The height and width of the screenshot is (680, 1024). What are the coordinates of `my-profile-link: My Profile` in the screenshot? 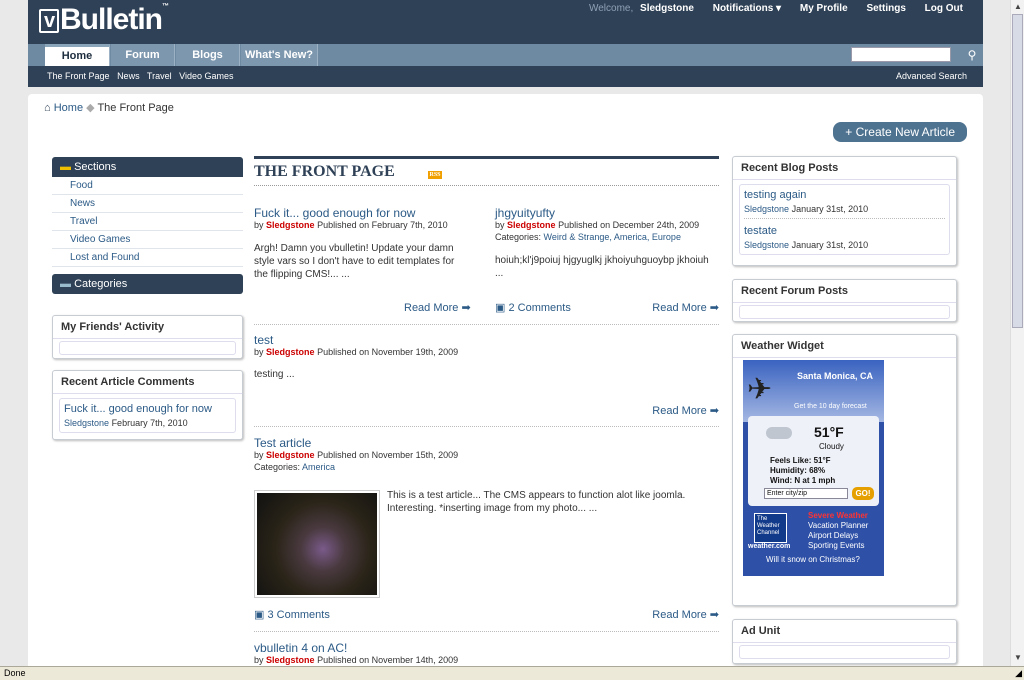 It's located at (824, 8).